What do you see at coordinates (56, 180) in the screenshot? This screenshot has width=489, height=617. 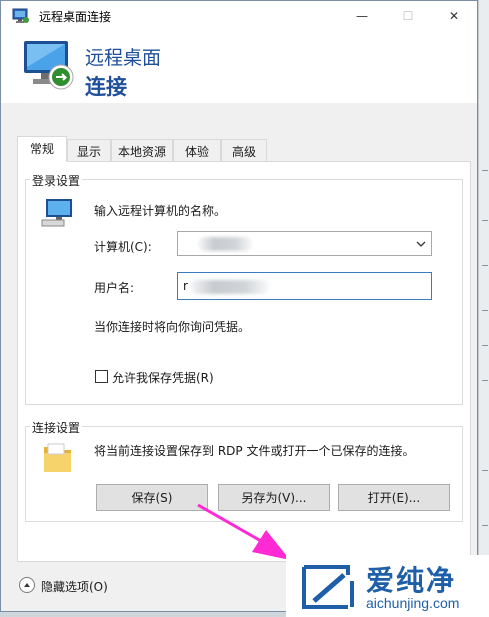 I see `login-settings-label: 登录设置` at bounding box center [56, 180].